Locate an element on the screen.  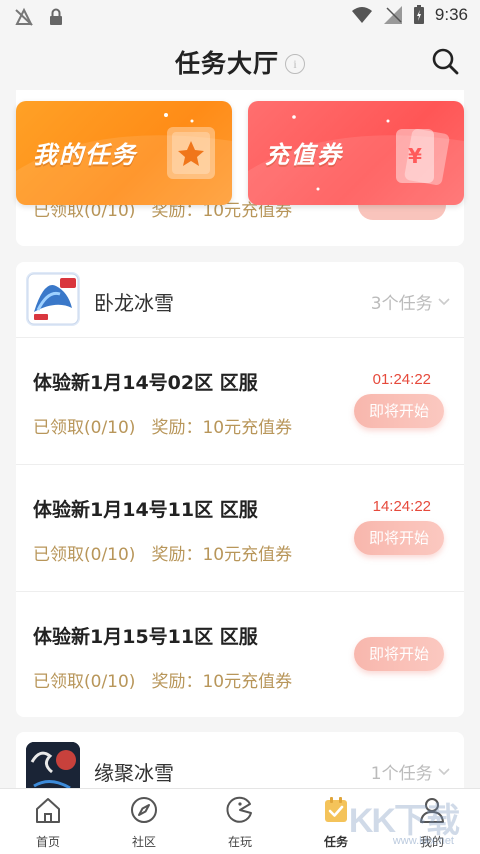
task-row: 体验新1月15号11区 区服 已领取(0/10) 奖励：10元充值券 即将开始 is located at coordinates (240, 655).